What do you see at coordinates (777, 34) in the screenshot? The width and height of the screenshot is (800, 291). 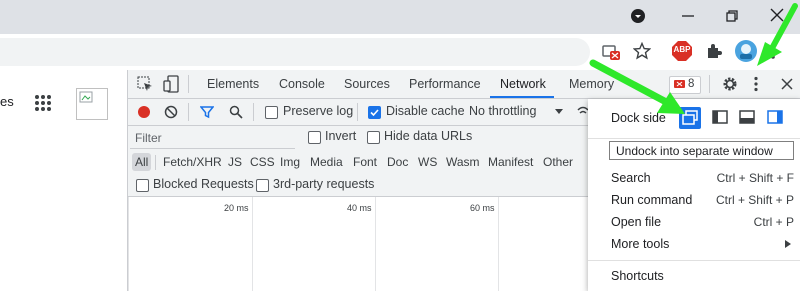 I see `annotation-arrow-to-menu` at bounding box center [777, 34].